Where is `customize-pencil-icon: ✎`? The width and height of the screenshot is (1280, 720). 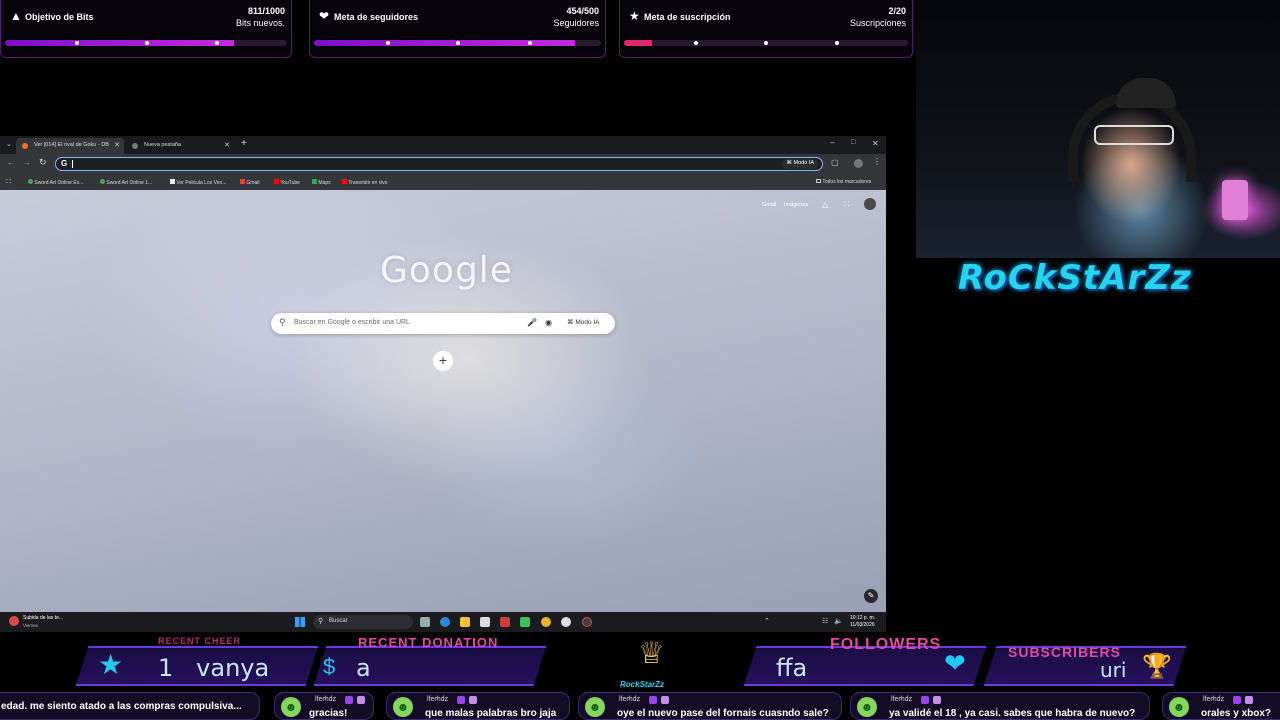 customize-pencil-icon: ✎ is located at coordinates (871, 596).